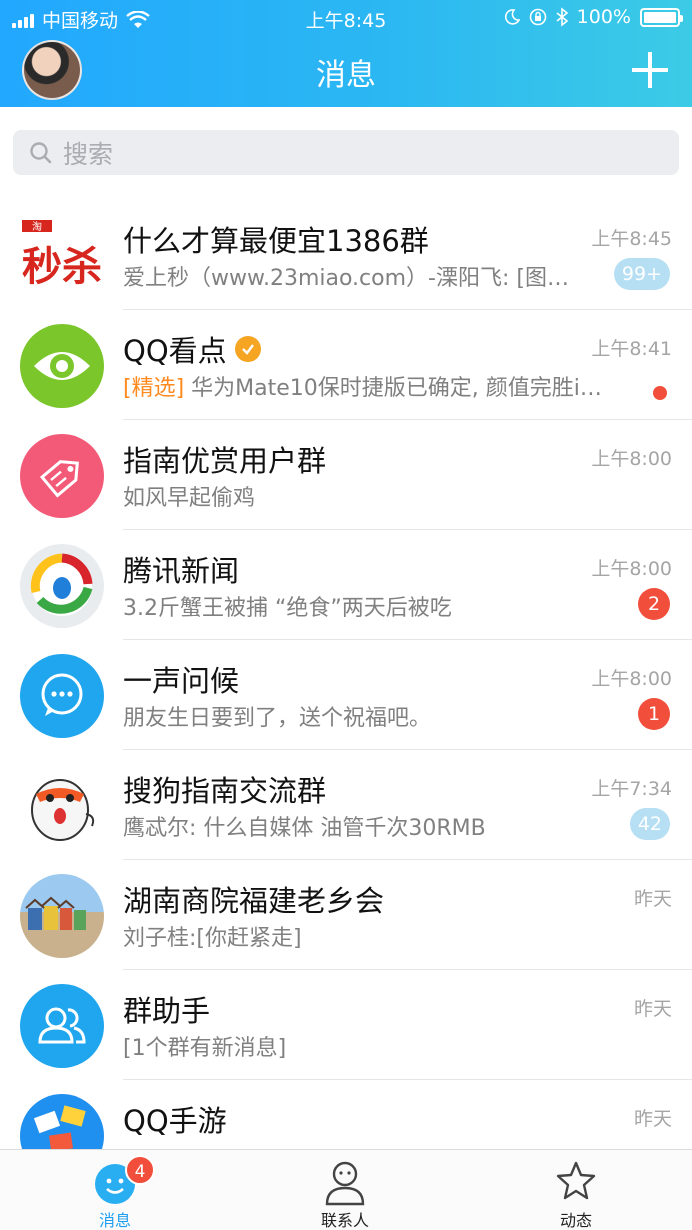 The height and width of the screenshot is (1230, 692). I want to click on miaosha-logo: 淘秒杀, so click(62, 256).